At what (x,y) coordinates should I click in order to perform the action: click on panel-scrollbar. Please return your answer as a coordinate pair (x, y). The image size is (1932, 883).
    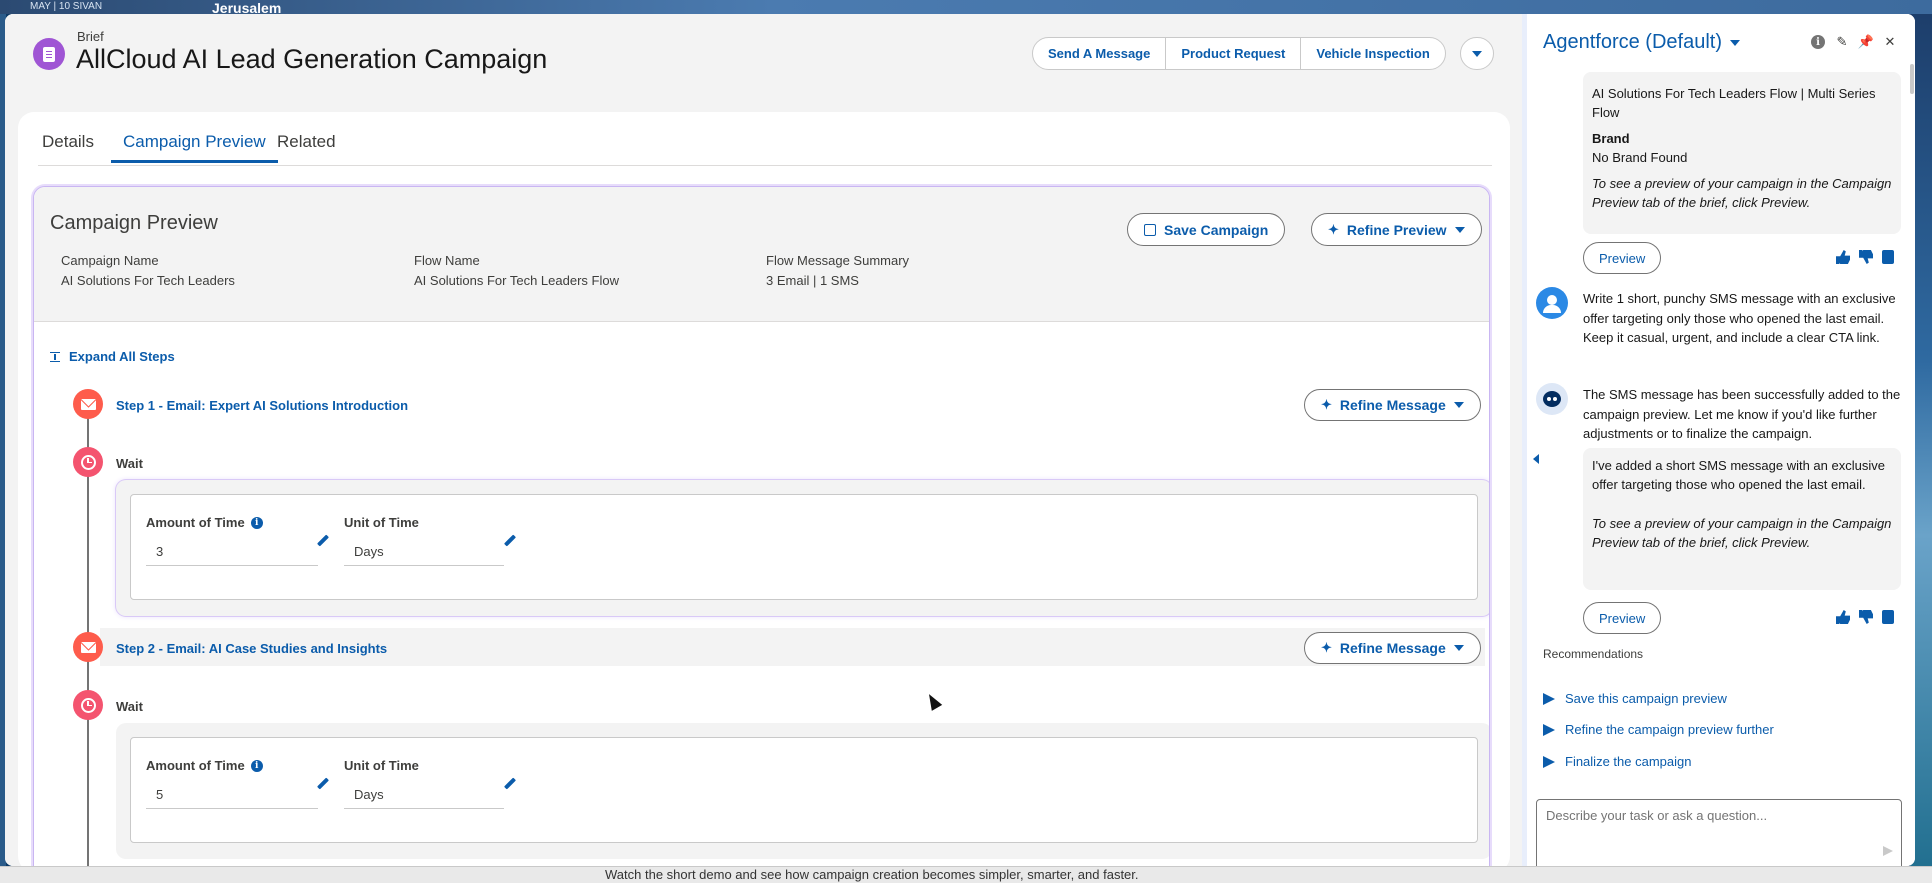
    Looking at the image, I should click on (1912, 79).